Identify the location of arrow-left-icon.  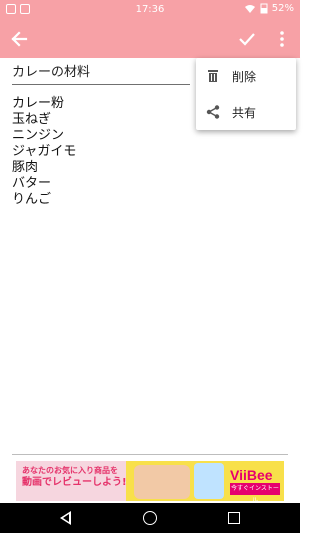
(19, 39).